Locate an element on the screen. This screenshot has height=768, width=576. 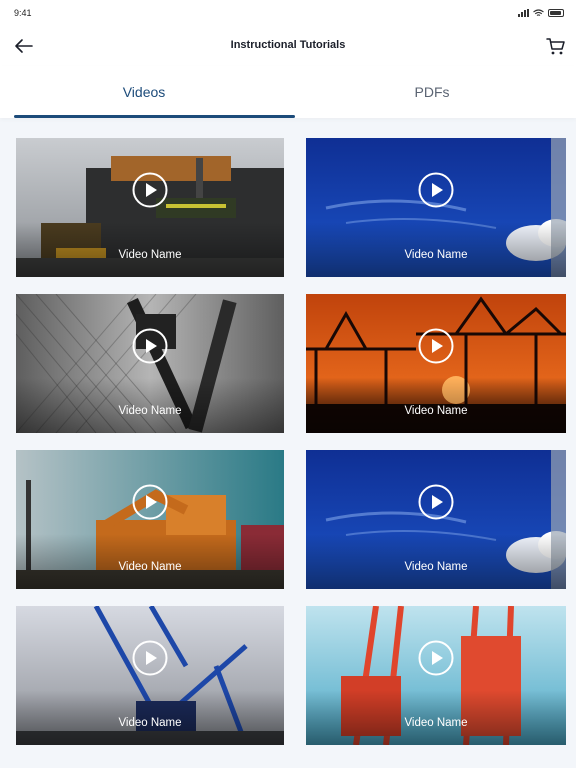
page-title: Instructional Tutorials is located at coordinates (288, 45).